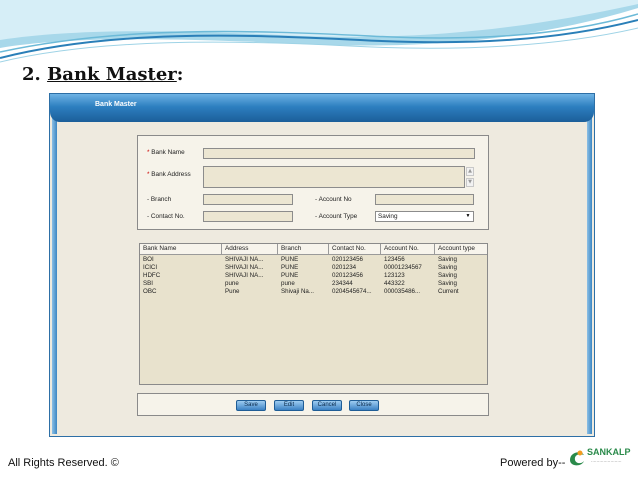 The width and height of the screenshot is (638, 478). Describe the element at coordinates (313, 284) in the screenshot. I see `table-row: SBI pune pune 234344 443322 Saving` at that location.